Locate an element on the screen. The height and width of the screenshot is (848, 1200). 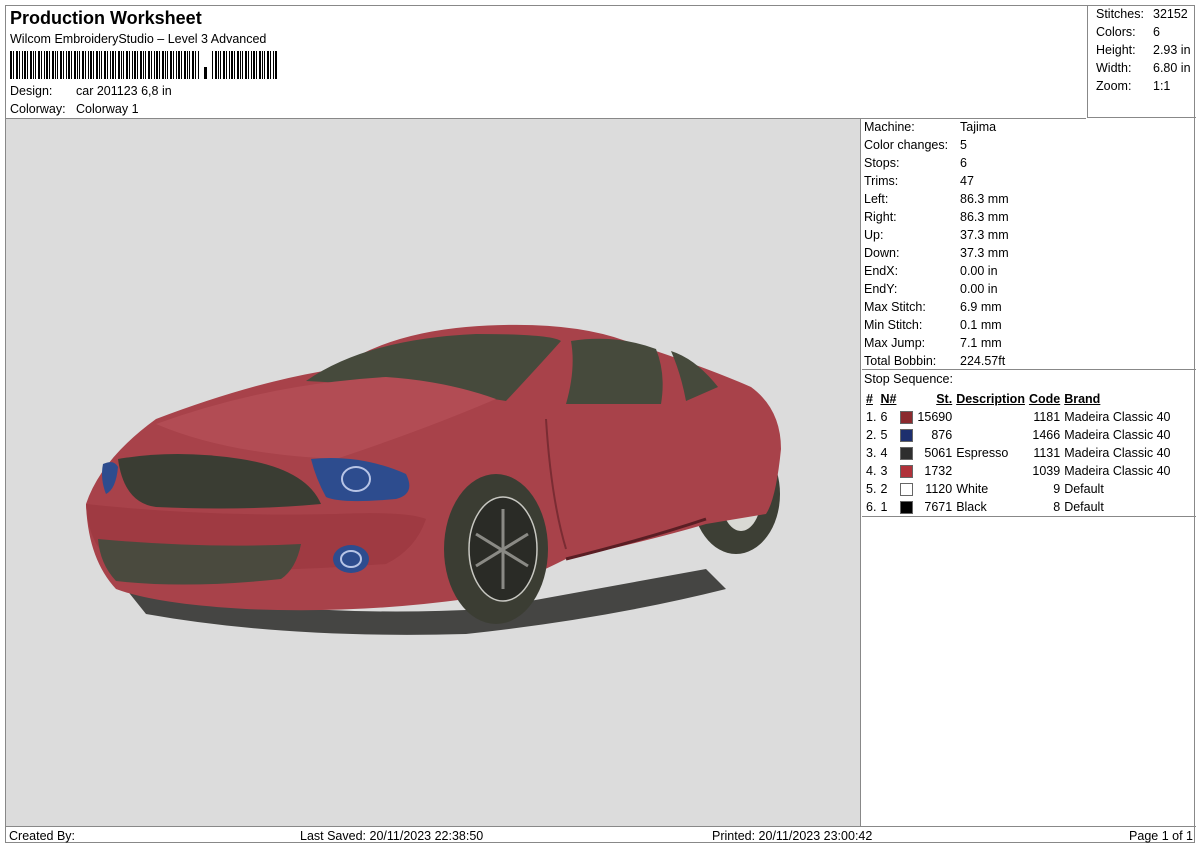
table-header-row: # N# St. Description Code Brand is located at coordinates (1018, 399).